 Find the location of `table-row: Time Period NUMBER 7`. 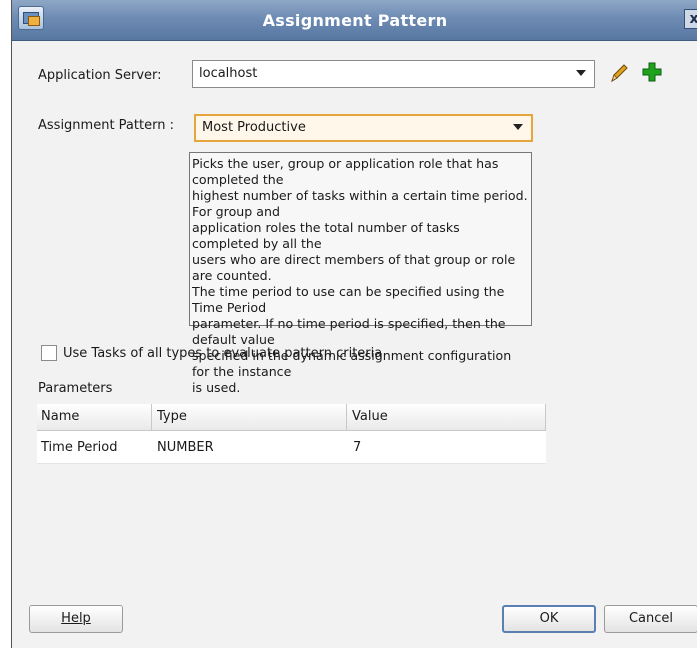

table-row: Time Period NUMBER 7 is located at coordinates (291, 447).